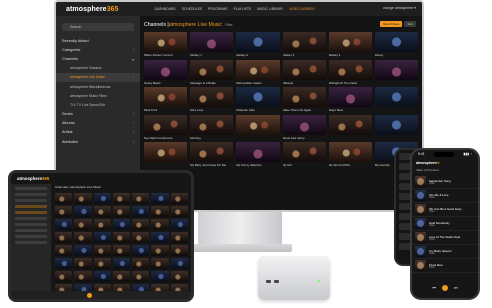 Image resolution: width=492 pixels, height=308 pixels. Describe the element at coordinates (98, 86) in the screenshot. I see `sidebar-item-atmosphere-miscellaneous: atmosphere Miscellaneous` at that location.